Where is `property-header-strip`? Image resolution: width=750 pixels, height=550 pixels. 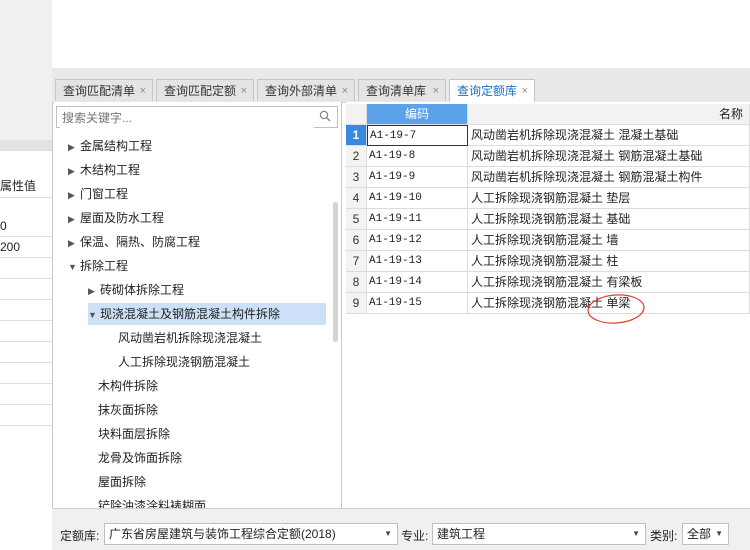 property-header-strip is located at coordinates (26, 145).